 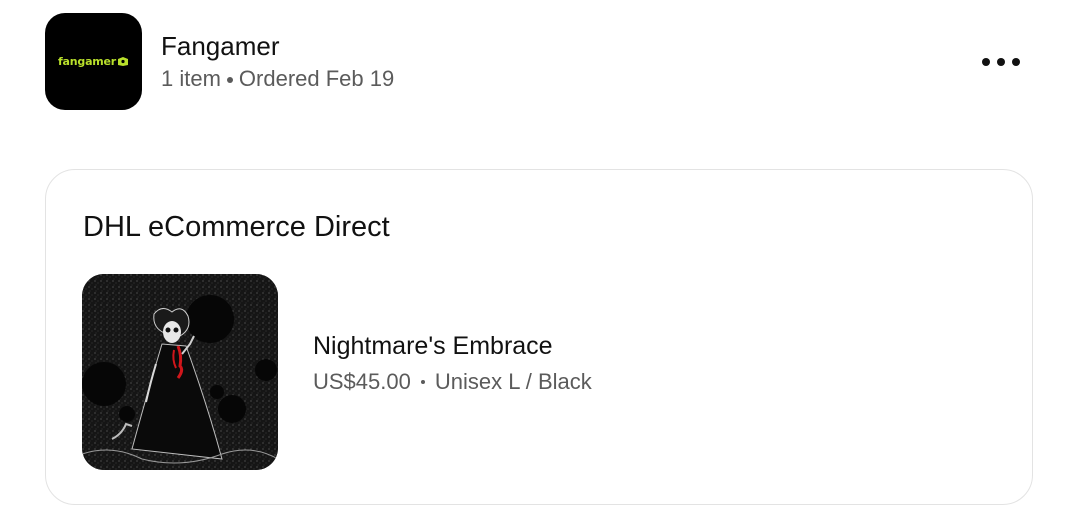 I want to click on more-options-button, so click(x=1001, y=62).